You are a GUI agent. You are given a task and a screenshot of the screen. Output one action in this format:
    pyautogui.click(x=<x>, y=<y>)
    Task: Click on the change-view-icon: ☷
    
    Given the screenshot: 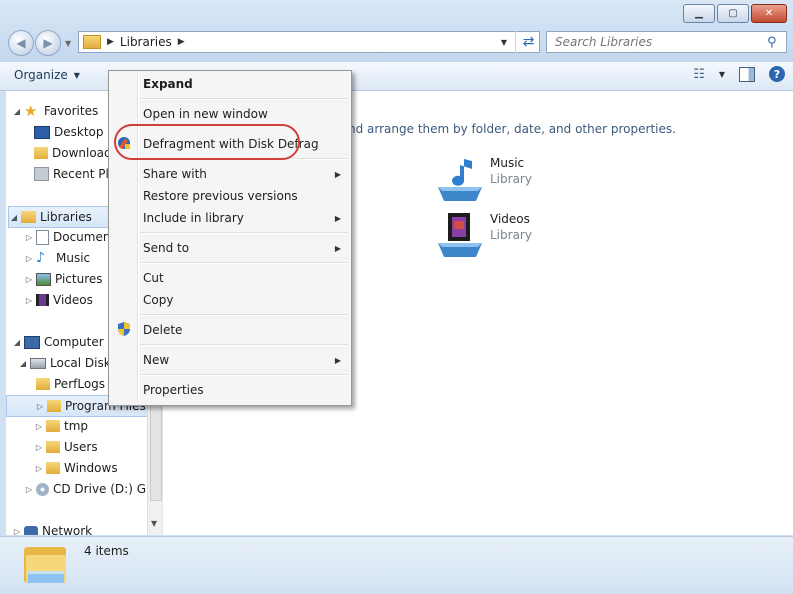 What is the action you would take?
    pyautogui.click(x=699, y=74)
    